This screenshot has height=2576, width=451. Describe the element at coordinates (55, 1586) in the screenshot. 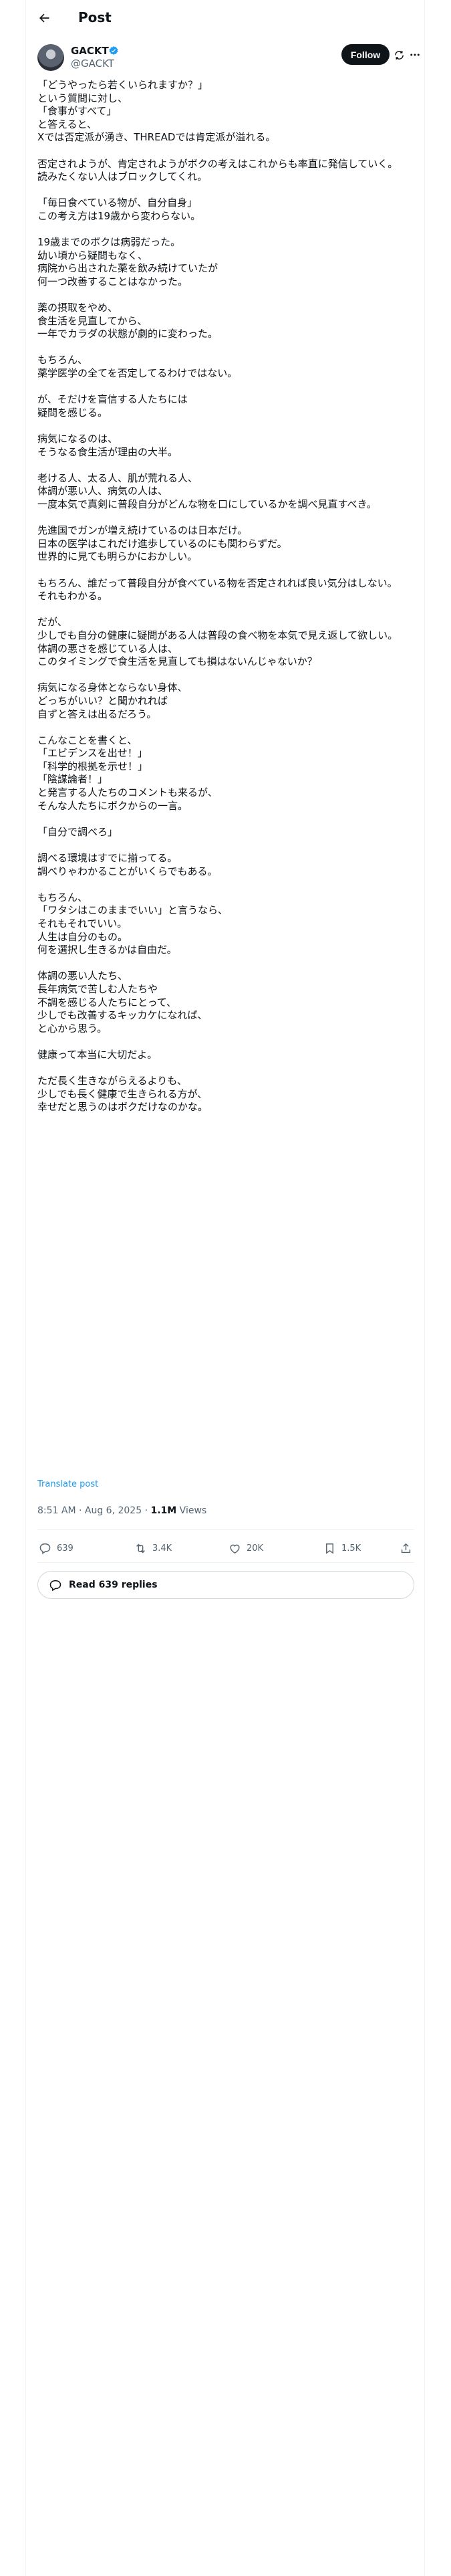

I see `chat-bubble-icon` at that location.